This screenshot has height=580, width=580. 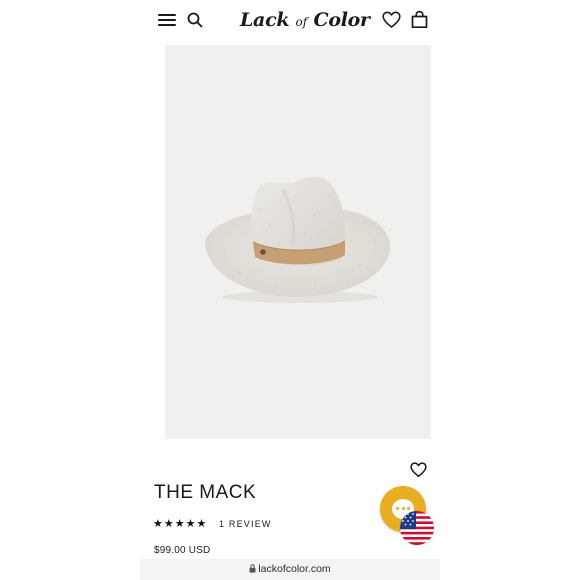 I want to click on site-header: Lack of Color, so click(x=290, y=21).